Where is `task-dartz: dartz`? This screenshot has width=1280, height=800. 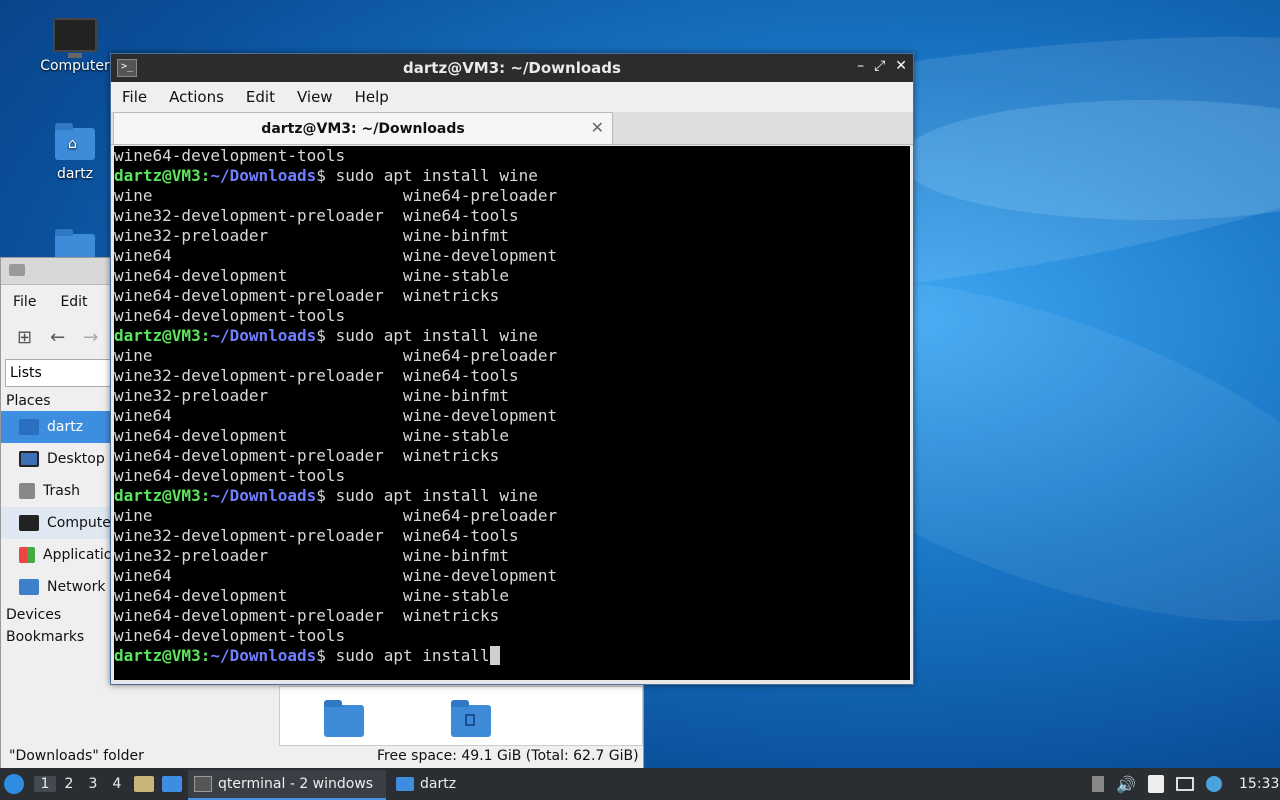
task-dartz: dartz is located at coordinates (446, 784).